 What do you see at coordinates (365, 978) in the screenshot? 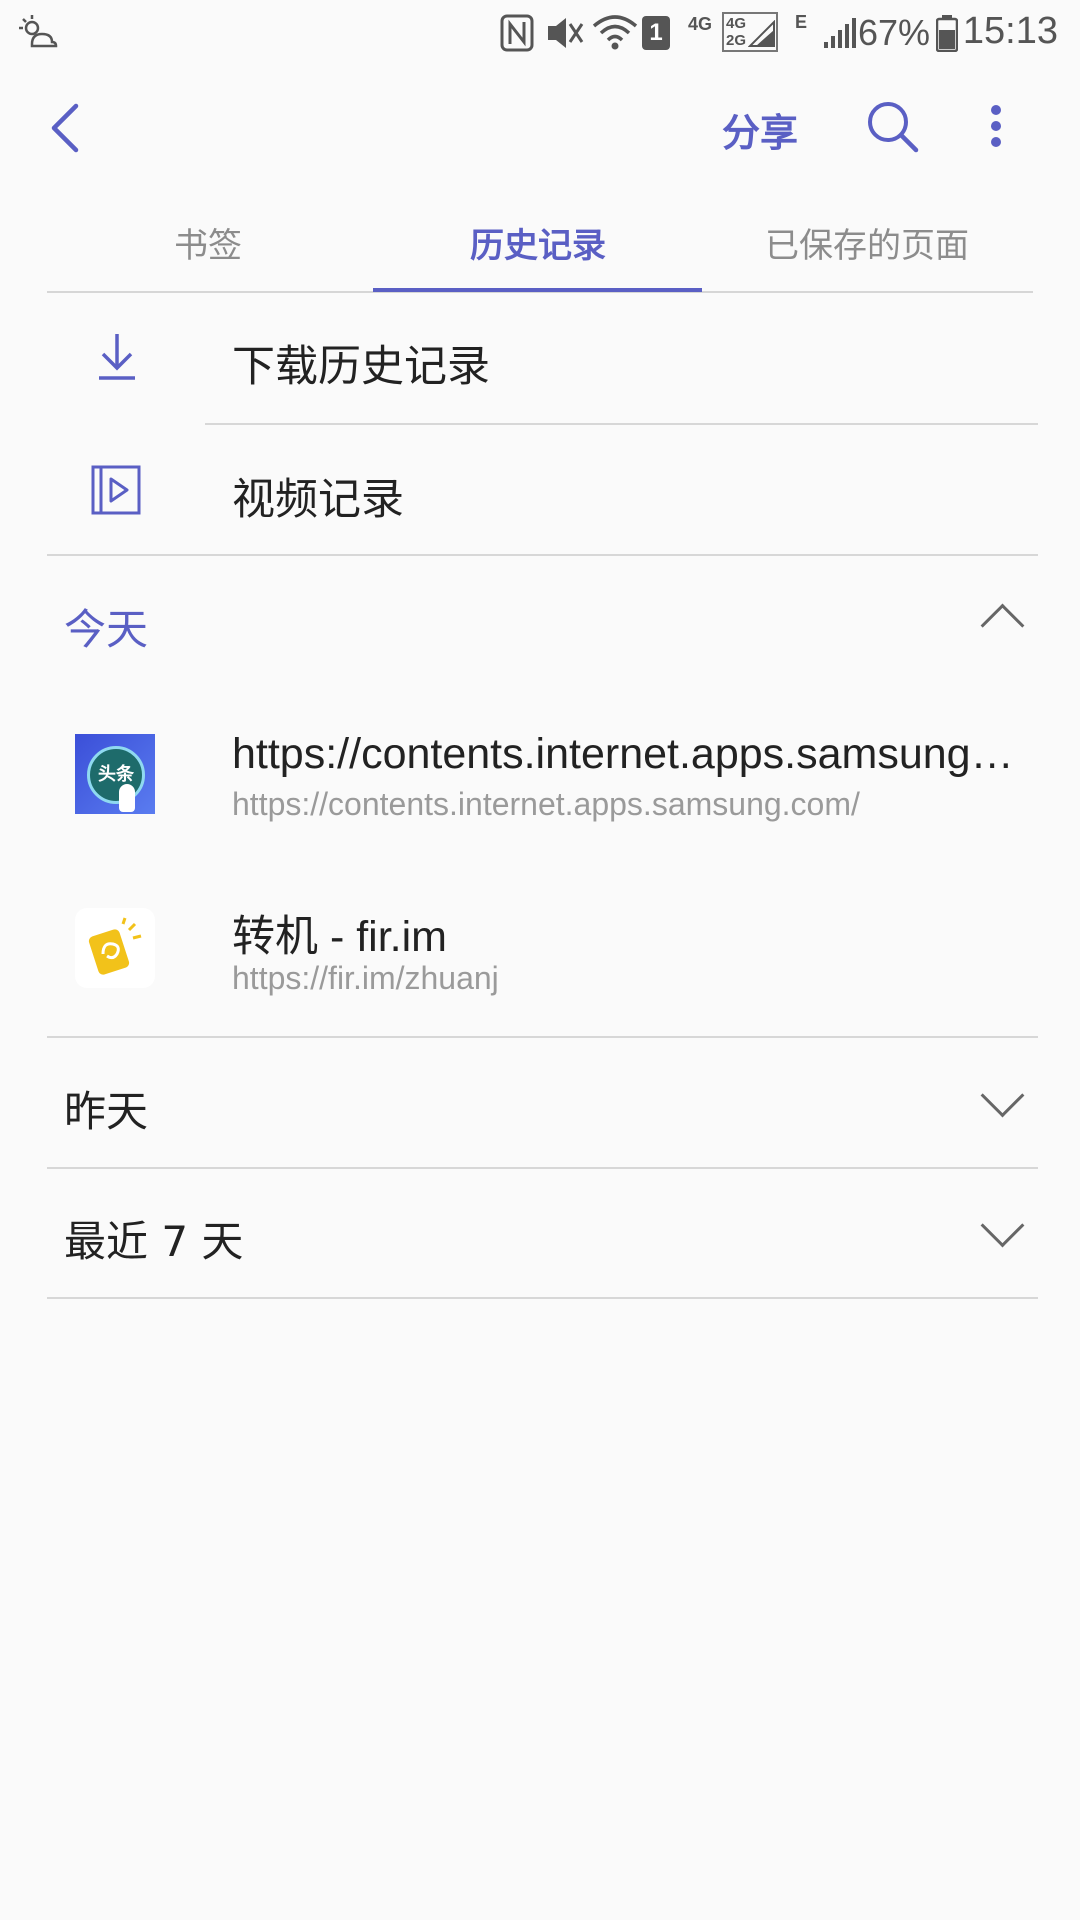
I see `history-item-url: https://fir.im/zhuanj` at bounding box center [365, 978].